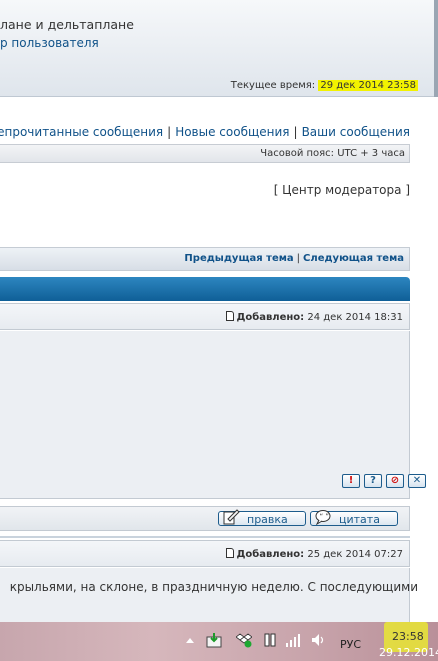  Describe the element at coordinates (353, 258) in the screenshot. I see `next-topic-link: Следующая тема` at that location.